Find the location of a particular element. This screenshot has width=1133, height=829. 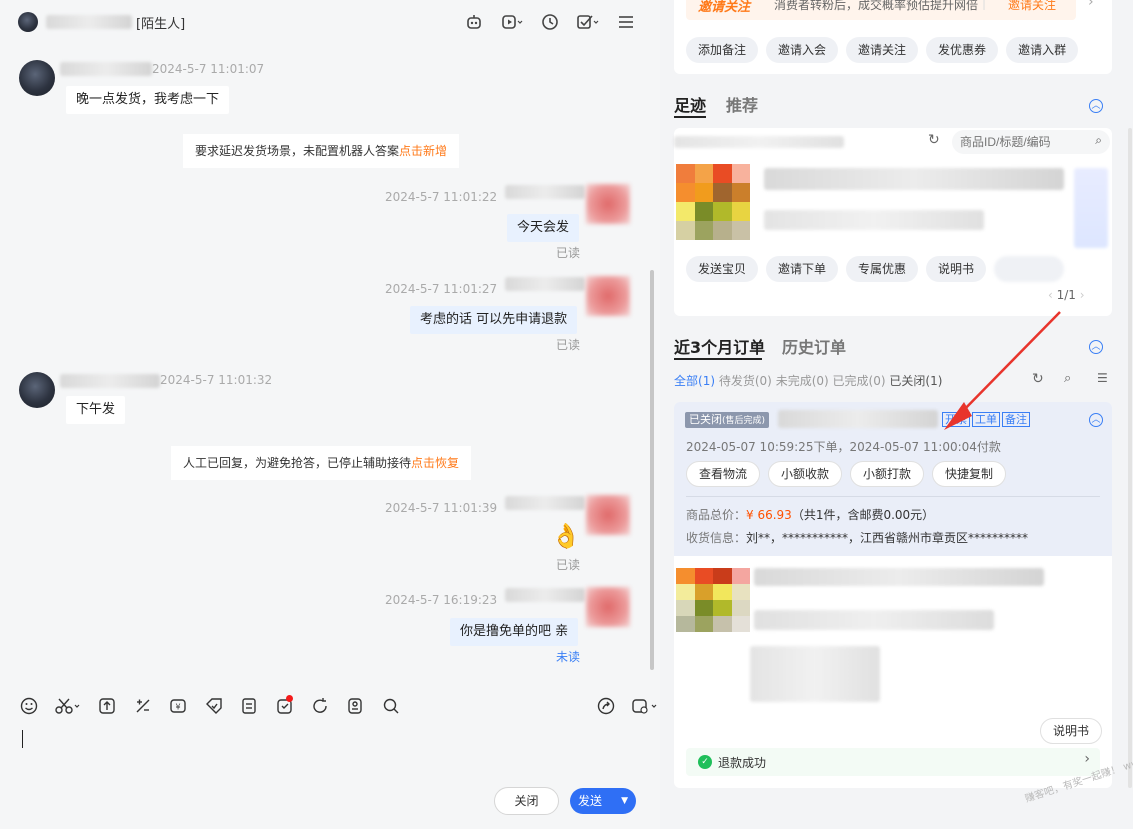

order-icon is located at coordinates (248, 706).